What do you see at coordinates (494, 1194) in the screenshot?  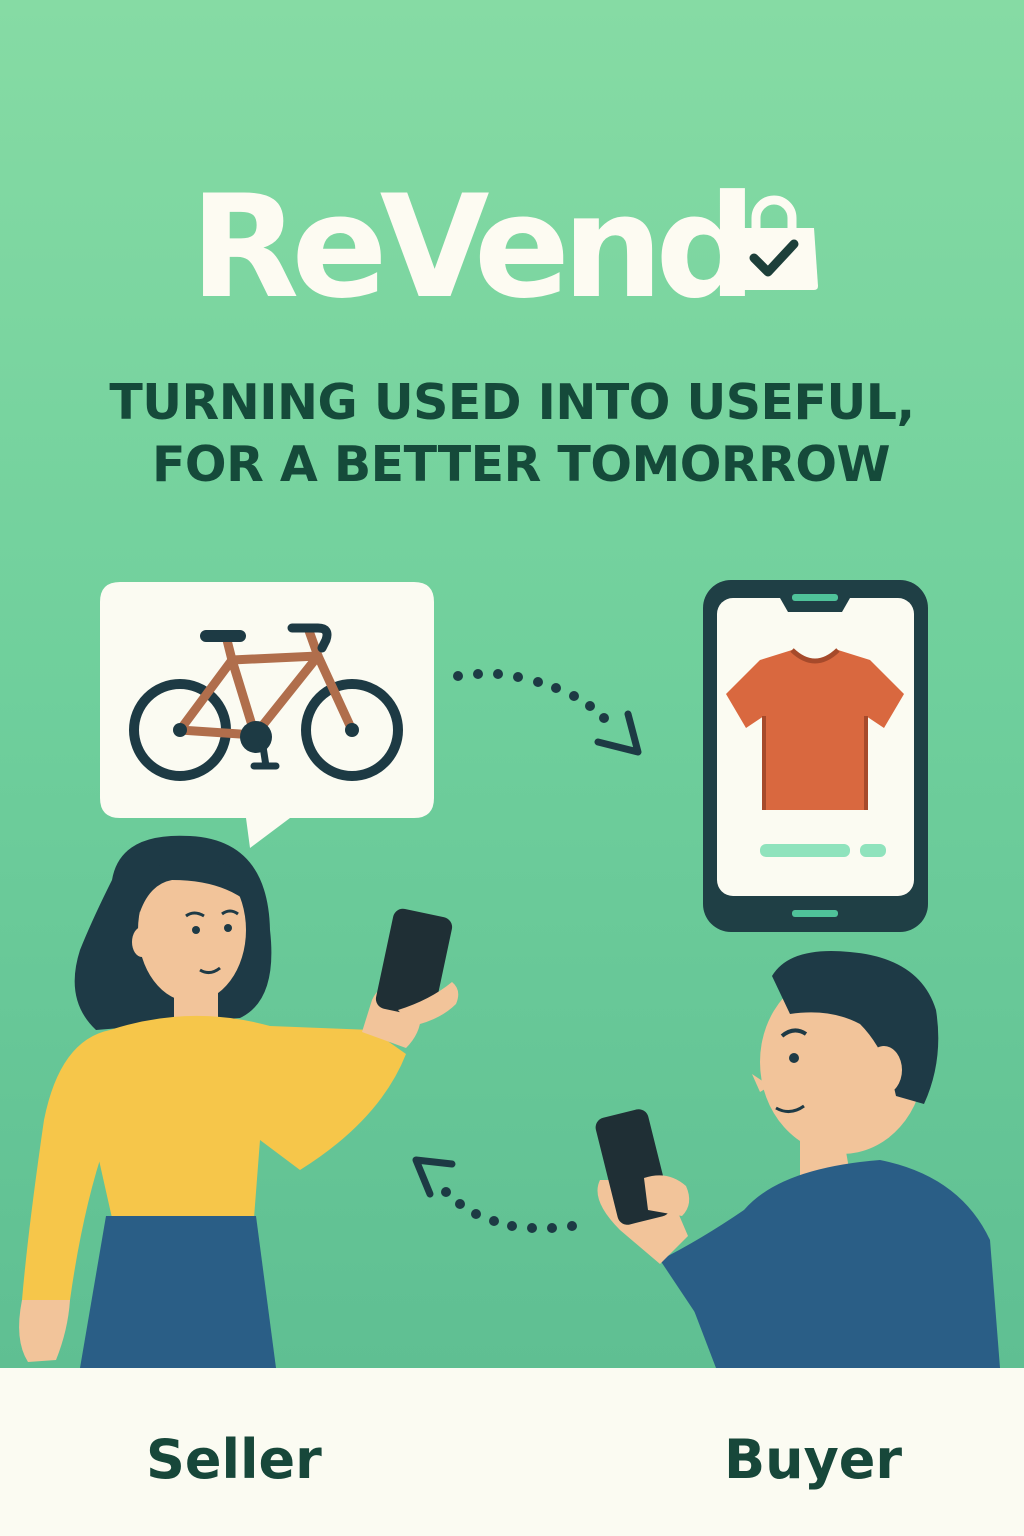 I see `arrow-left-icon` at bounding box center [494, 1194].